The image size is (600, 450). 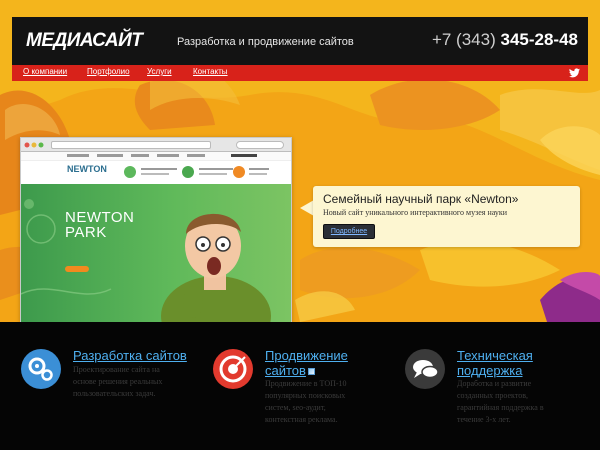 I want to click on browser-url-bar, so click(x=131, y=145).